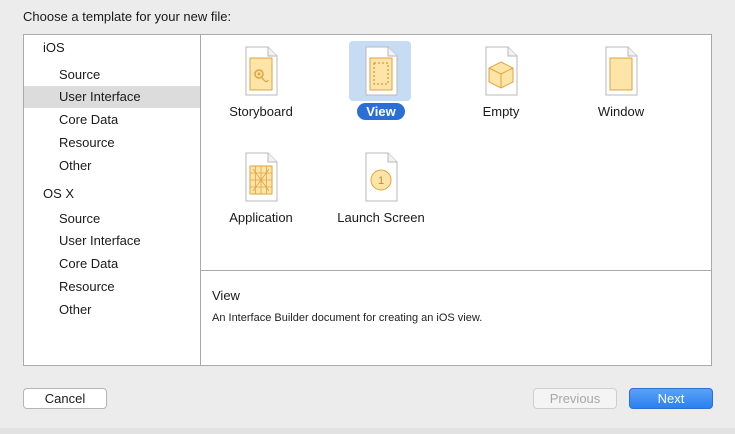 The image size is (735, 434). Describe the element at coordinates (501, 111) in the screenshot. I see `template-label: Empty` at that location.